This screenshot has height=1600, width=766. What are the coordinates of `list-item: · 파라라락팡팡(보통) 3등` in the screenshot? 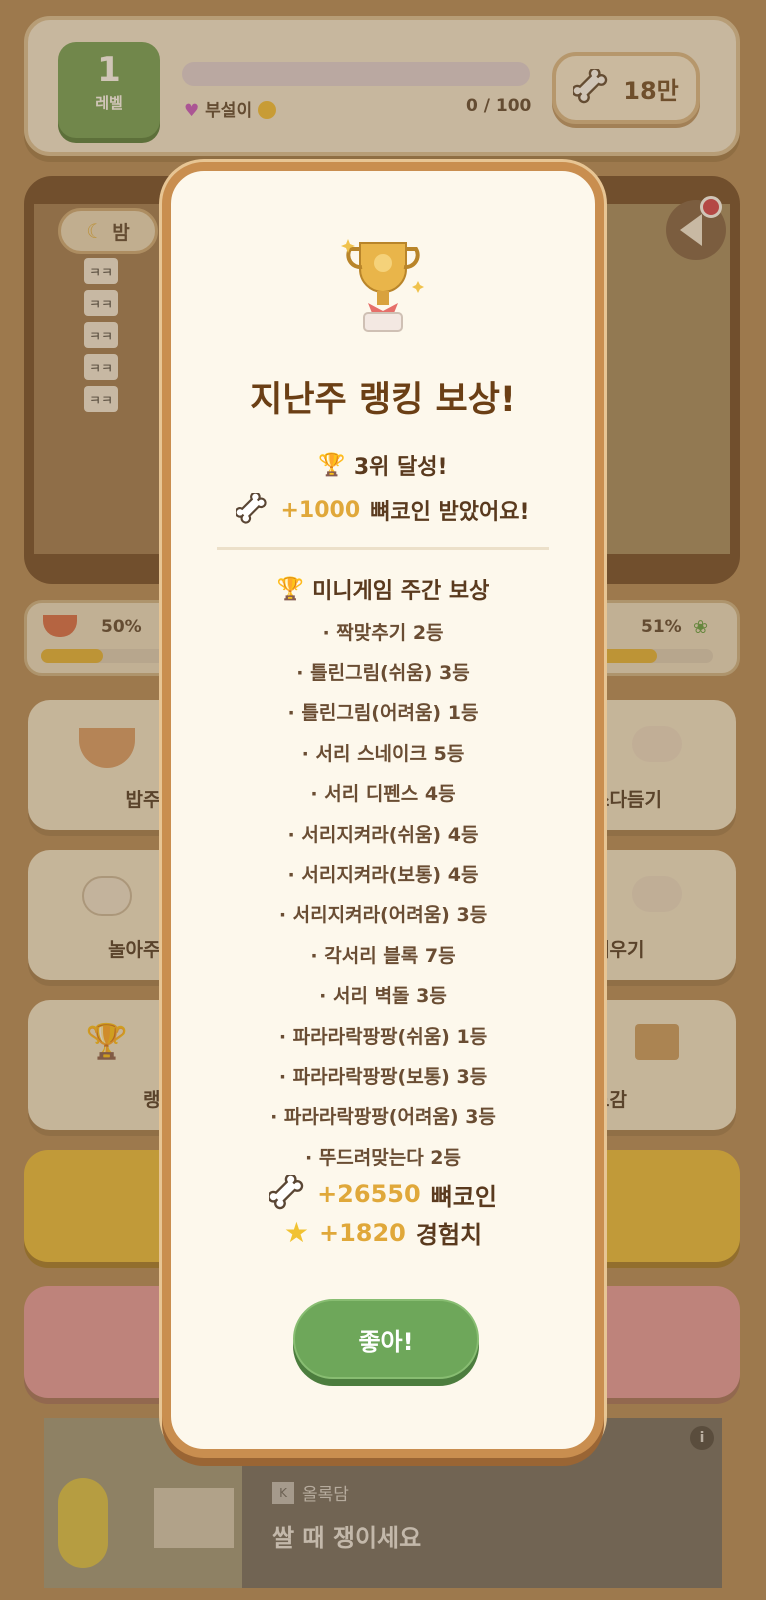 It's located at (383, 1076).